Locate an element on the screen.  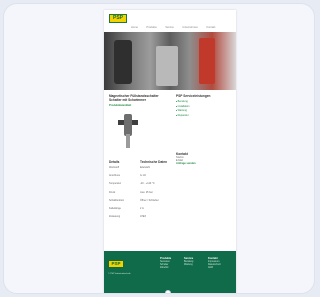
details-line: Werkstoff is located at coordinates (114, 167).